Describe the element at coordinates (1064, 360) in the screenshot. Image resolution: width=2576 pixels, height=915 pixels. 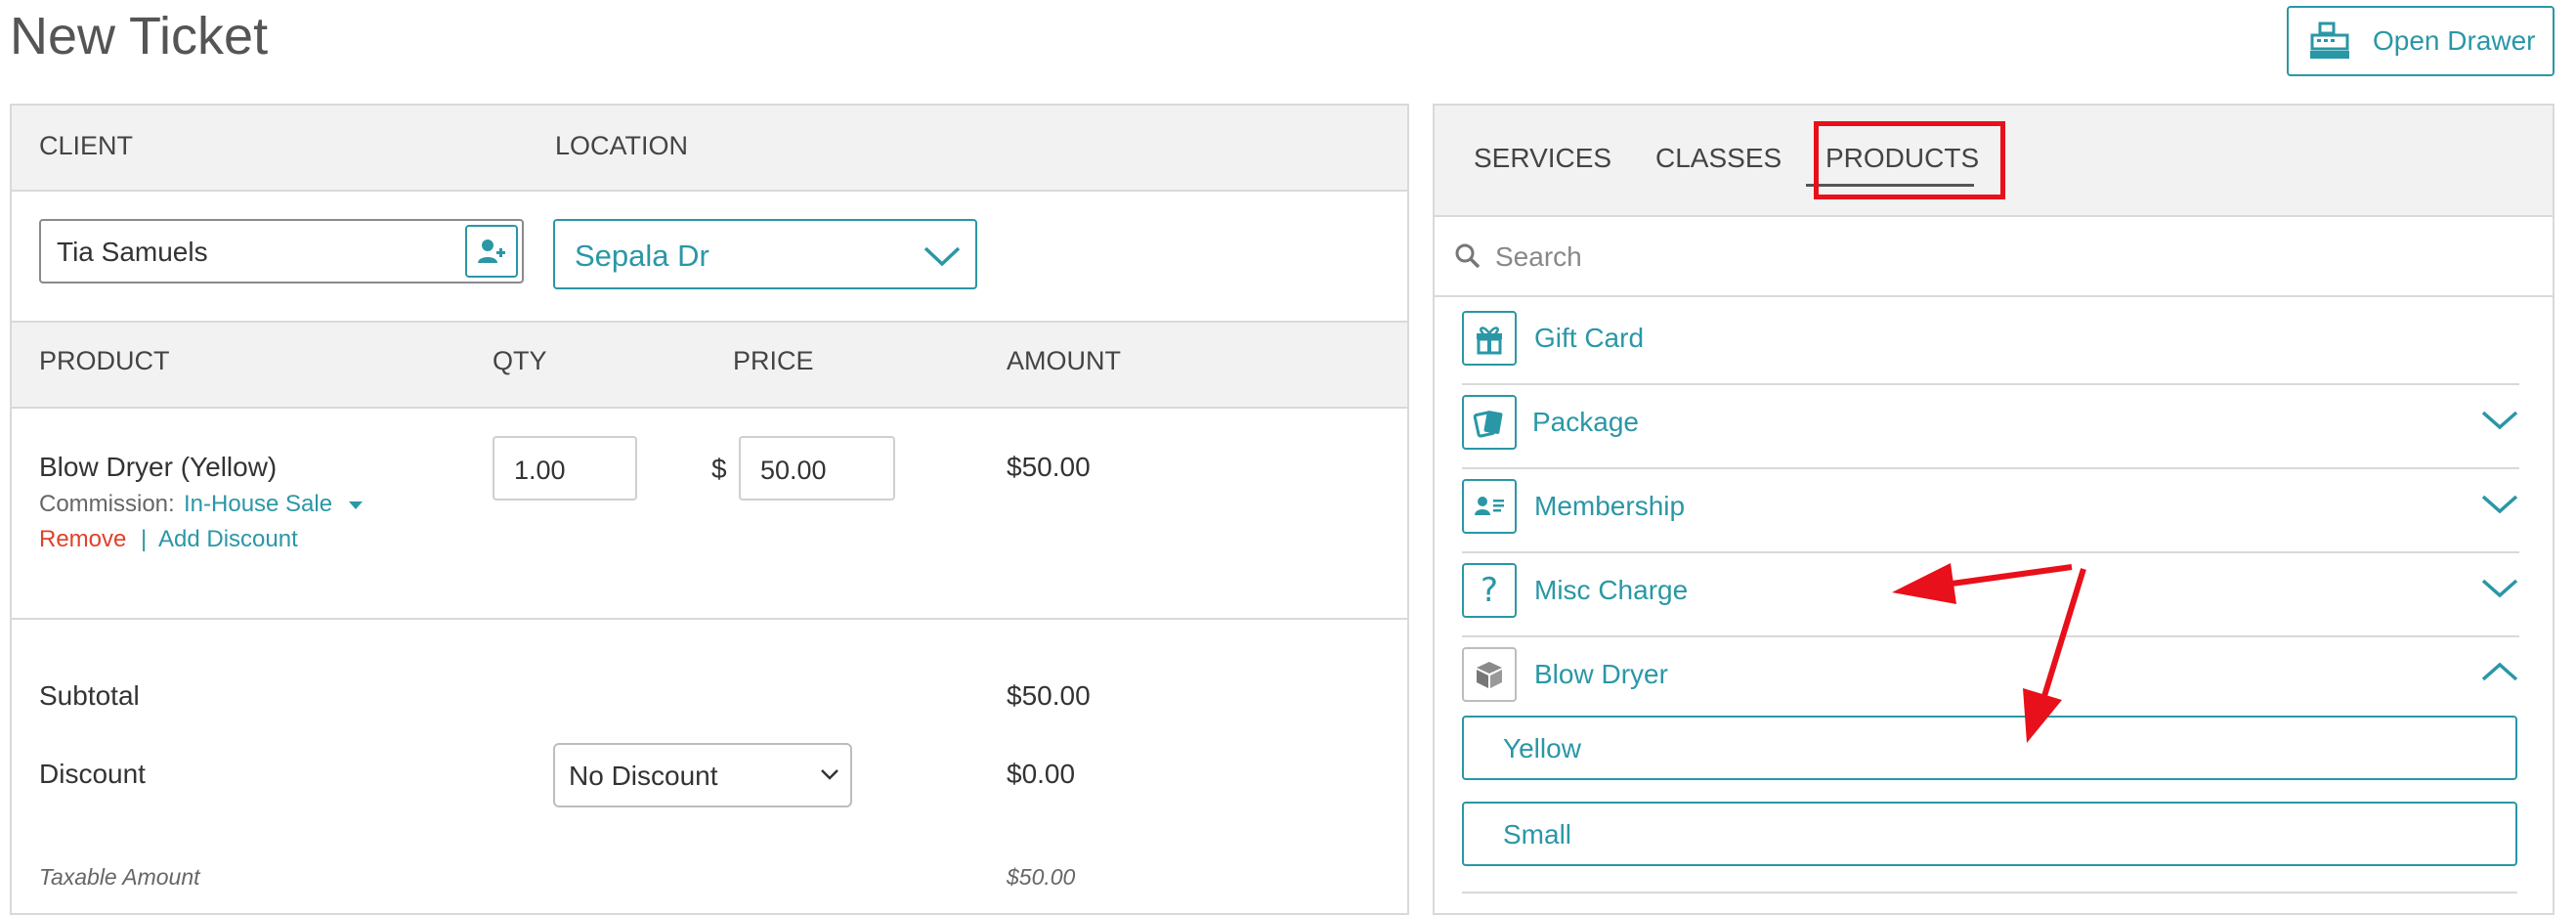
I see `amount-header: AMOUNT` at that location.